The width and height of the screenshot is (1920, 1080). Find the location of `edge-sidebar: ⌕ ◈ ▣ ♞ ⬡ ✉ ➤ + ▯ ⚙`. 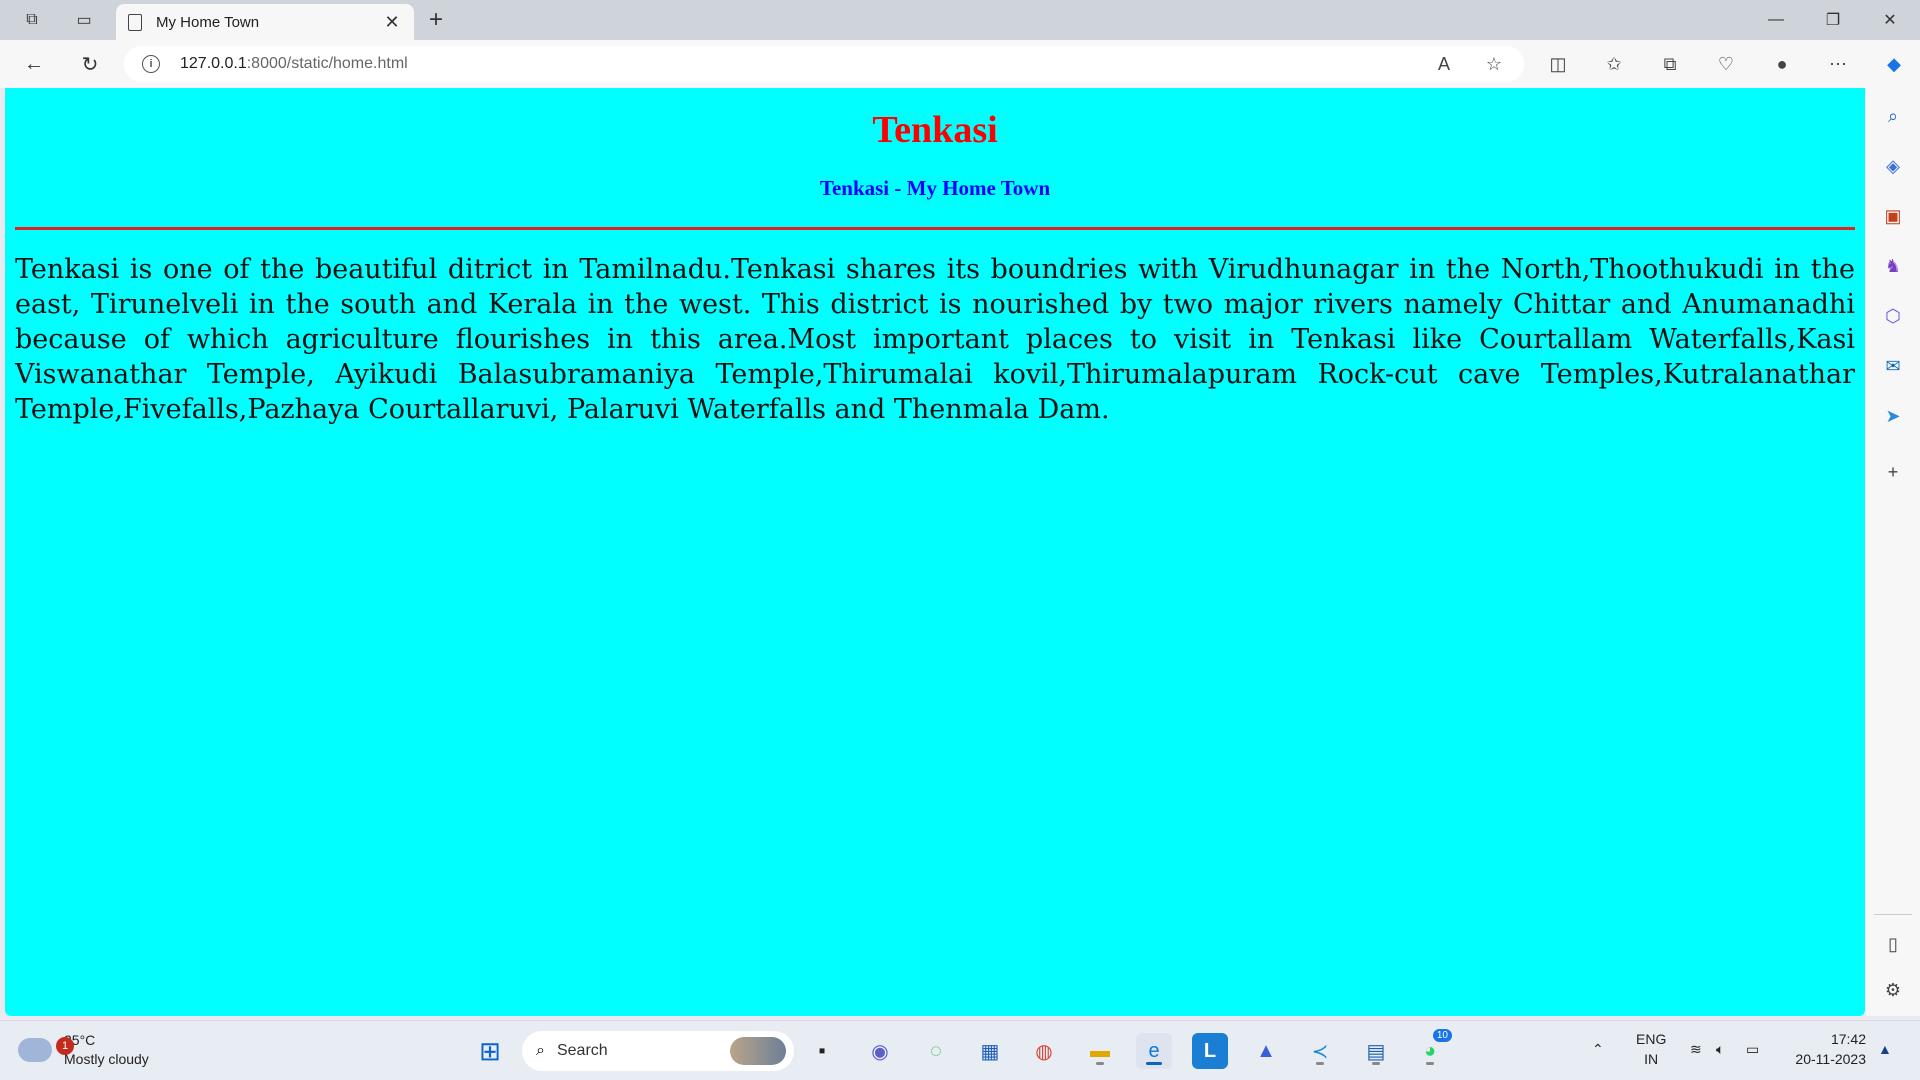

edge-sidebar: ⌕ ◈ ▣ ♞ ⬡ ✉ ➤ + ▯ ⚙ is located at coordinates (1893, 552).